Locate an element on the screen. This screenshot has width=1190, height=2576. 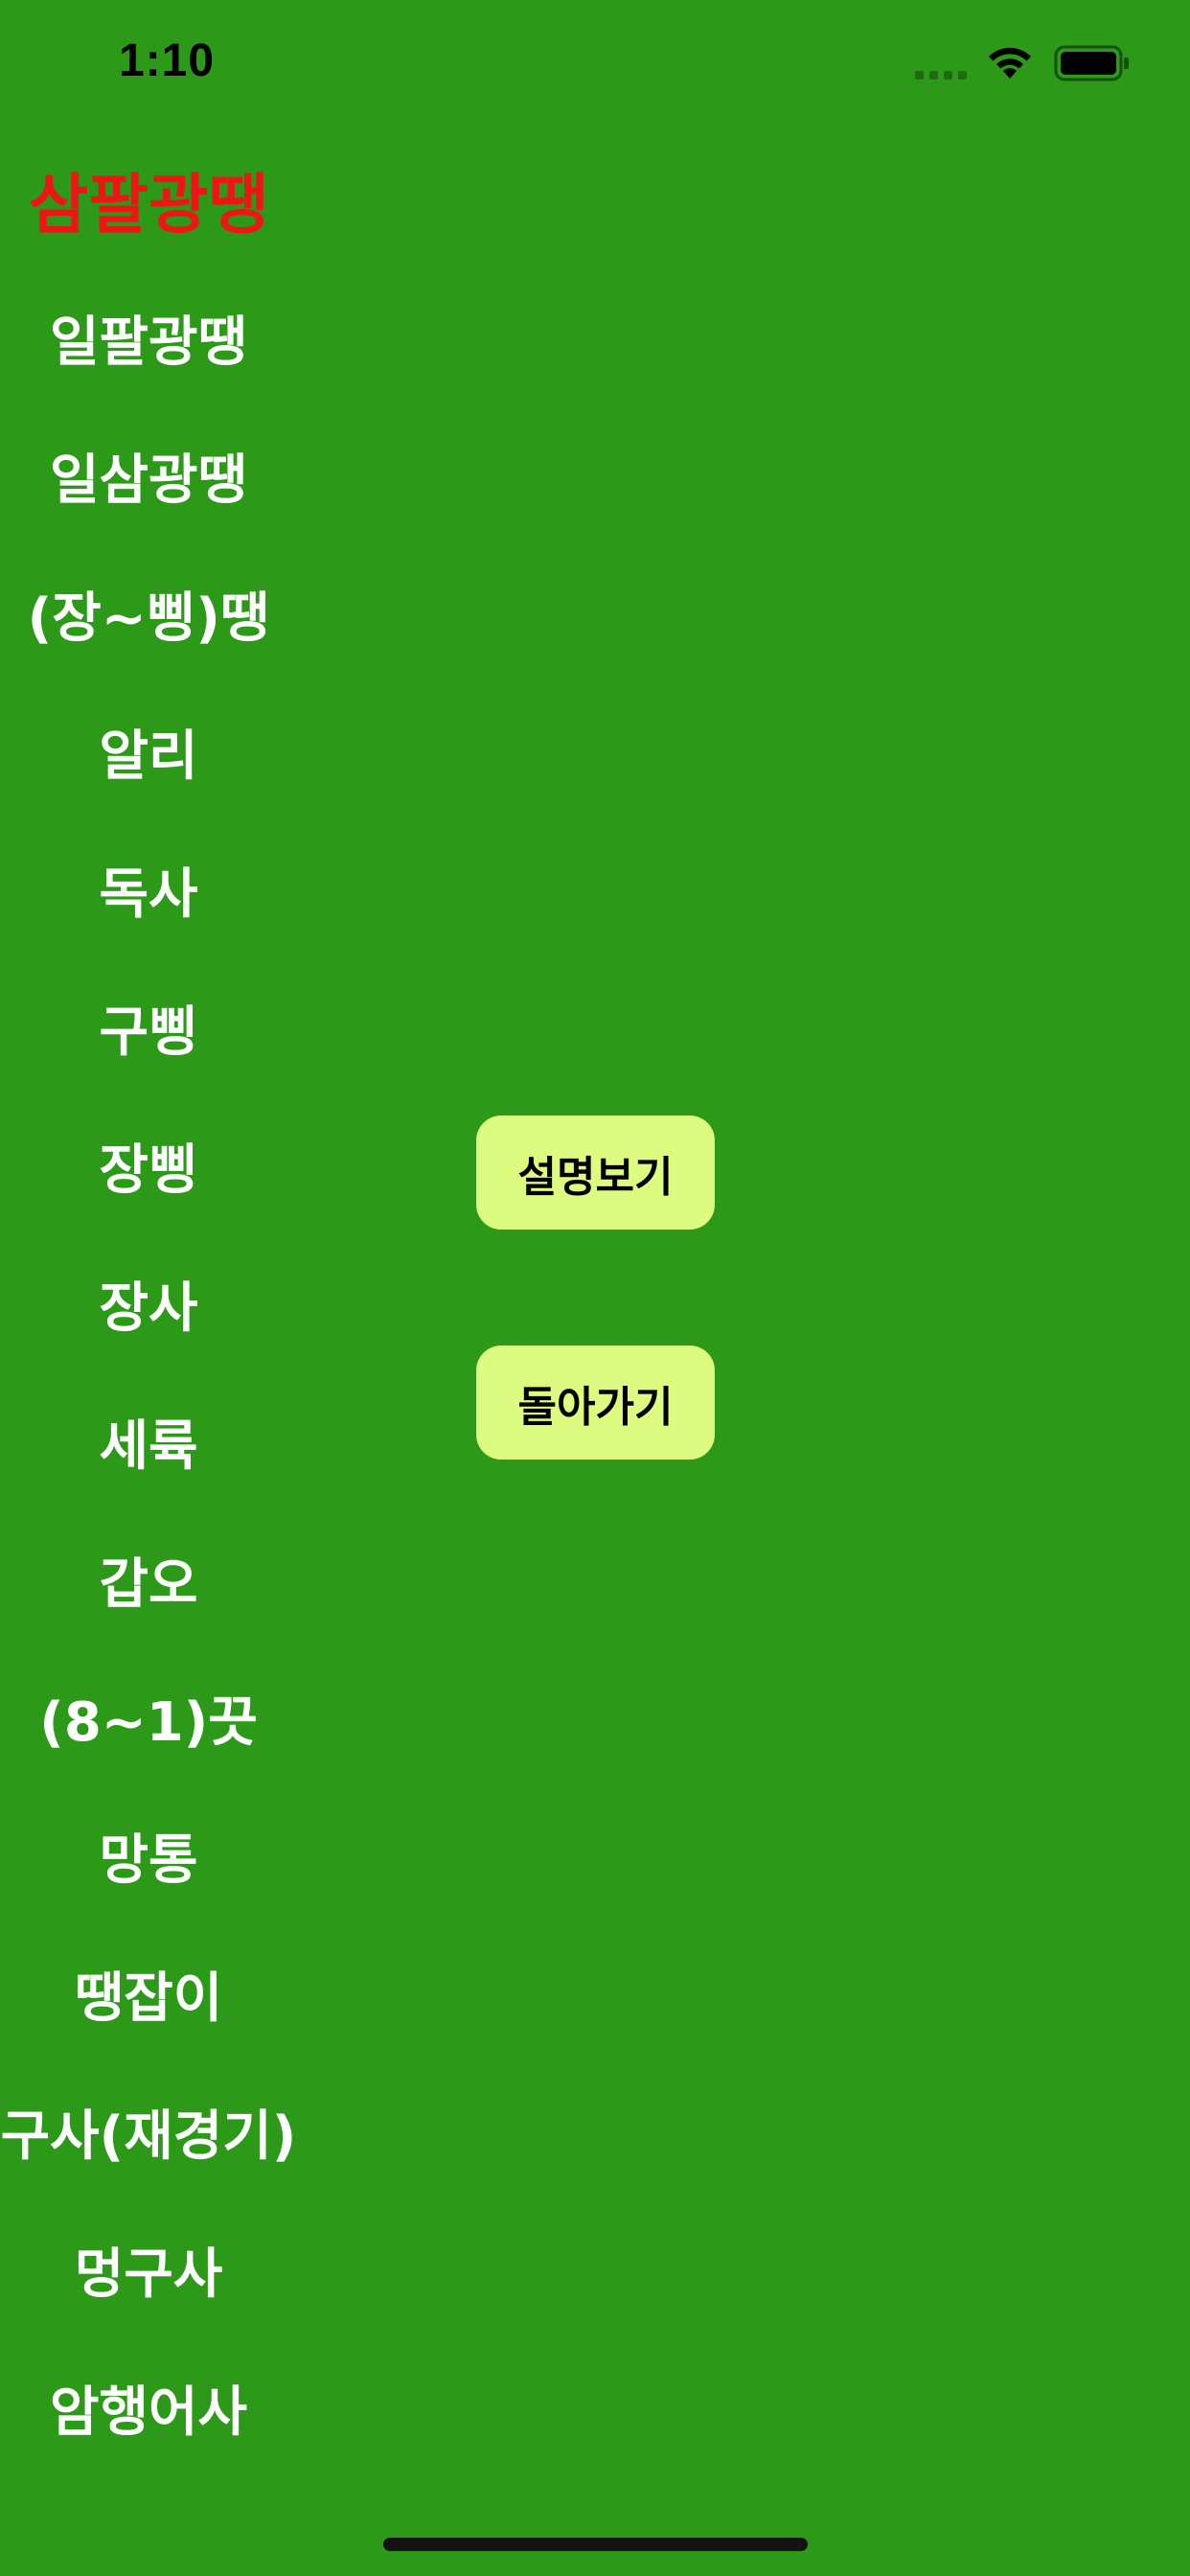
cellular-signal-icon is located at coordinates (941, 75).